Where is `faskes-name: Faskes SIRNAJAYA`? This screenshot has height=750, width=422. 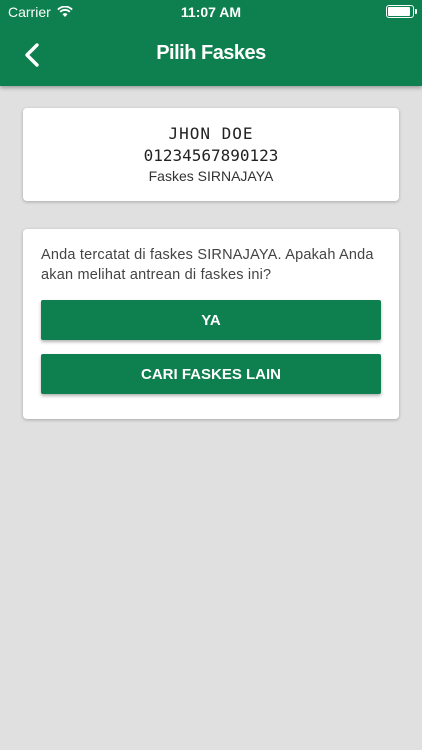 faskes-name: Faskes SIRNAJAYA is located at coordinates (211, 176).